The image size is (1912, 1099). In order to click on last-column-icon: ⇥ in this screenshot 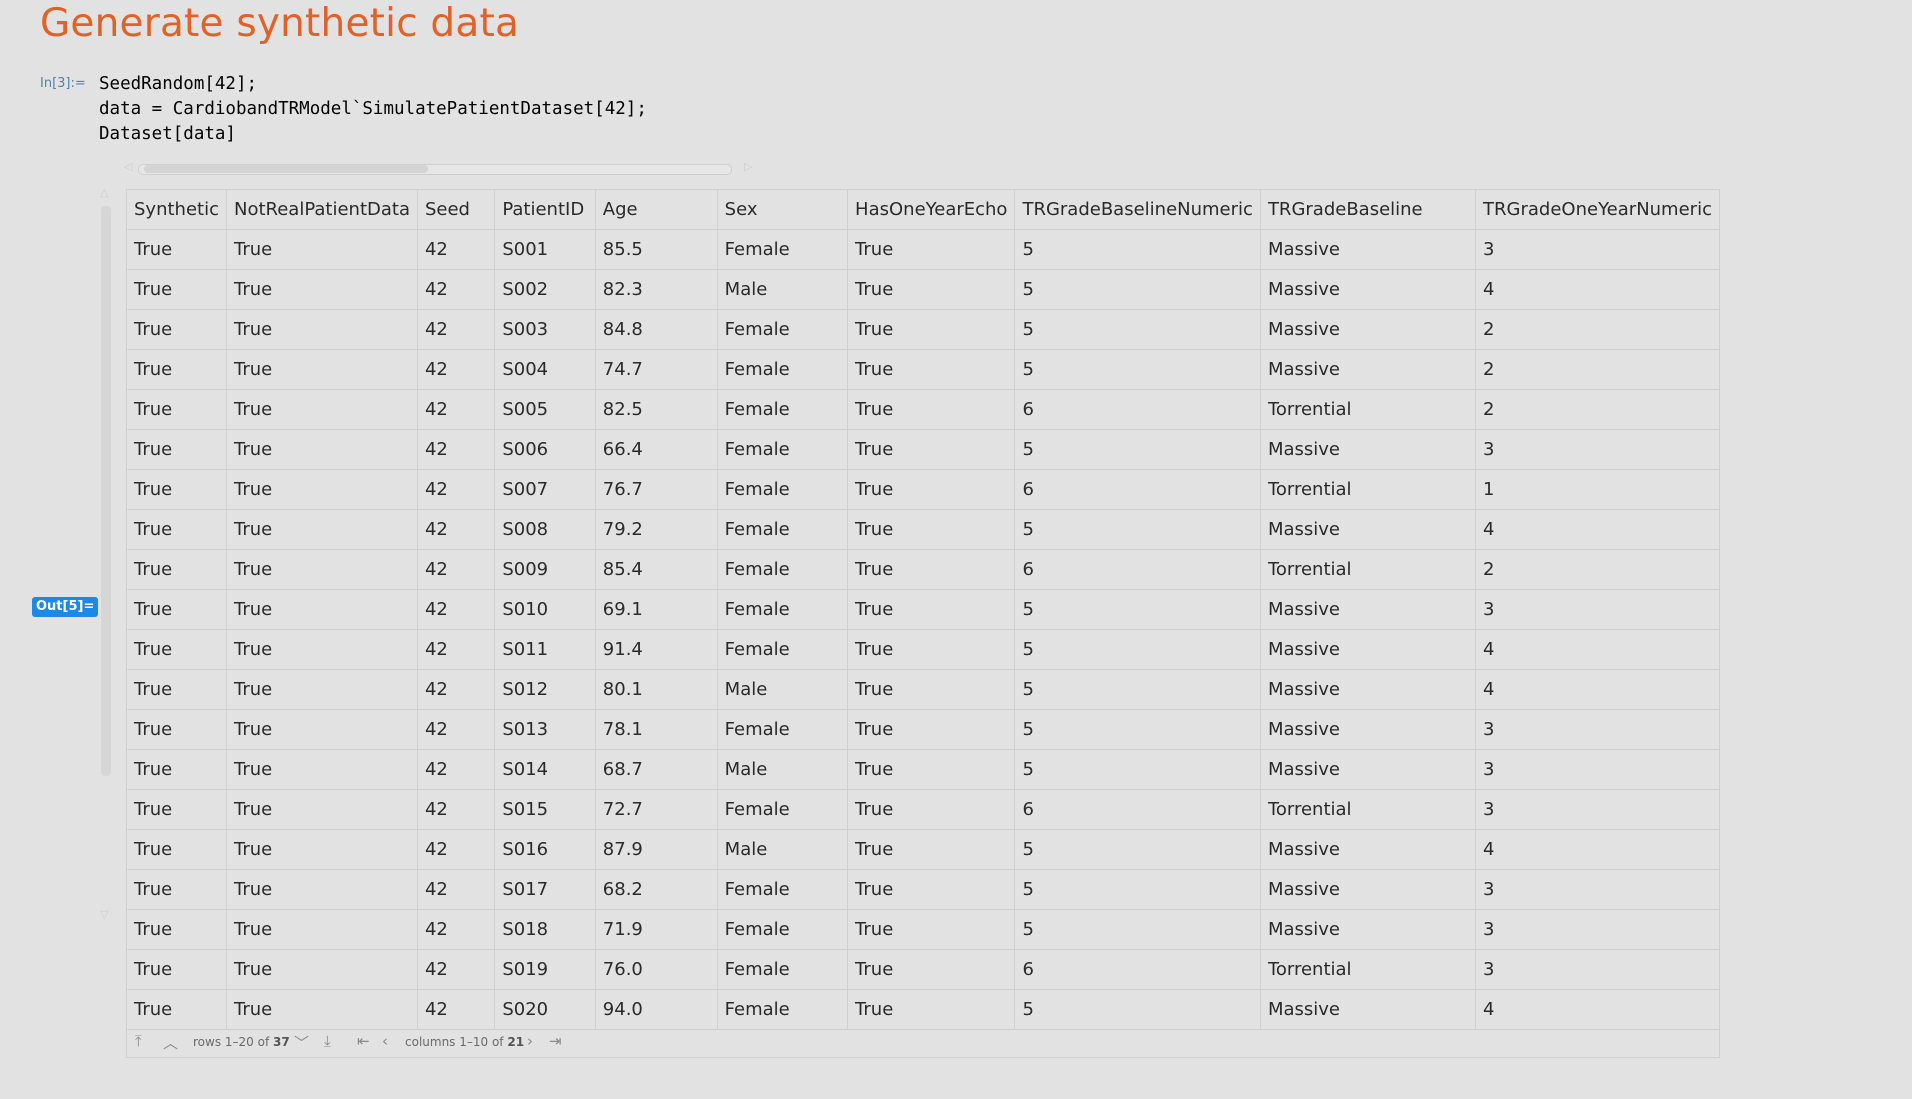, I will do `click(555, 1041)`.